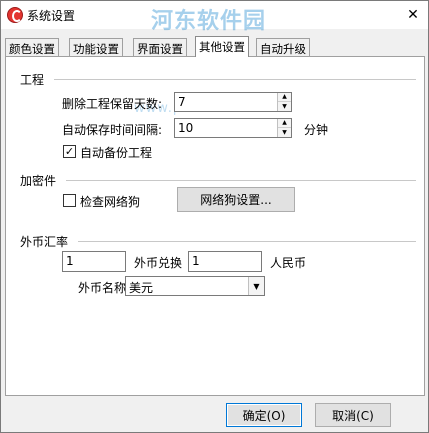 This screenshot has height=433, width=429. Describe the element at coordinates (264, 415) in the screenshot. I see `ok-button: 确定(O)` at that location.